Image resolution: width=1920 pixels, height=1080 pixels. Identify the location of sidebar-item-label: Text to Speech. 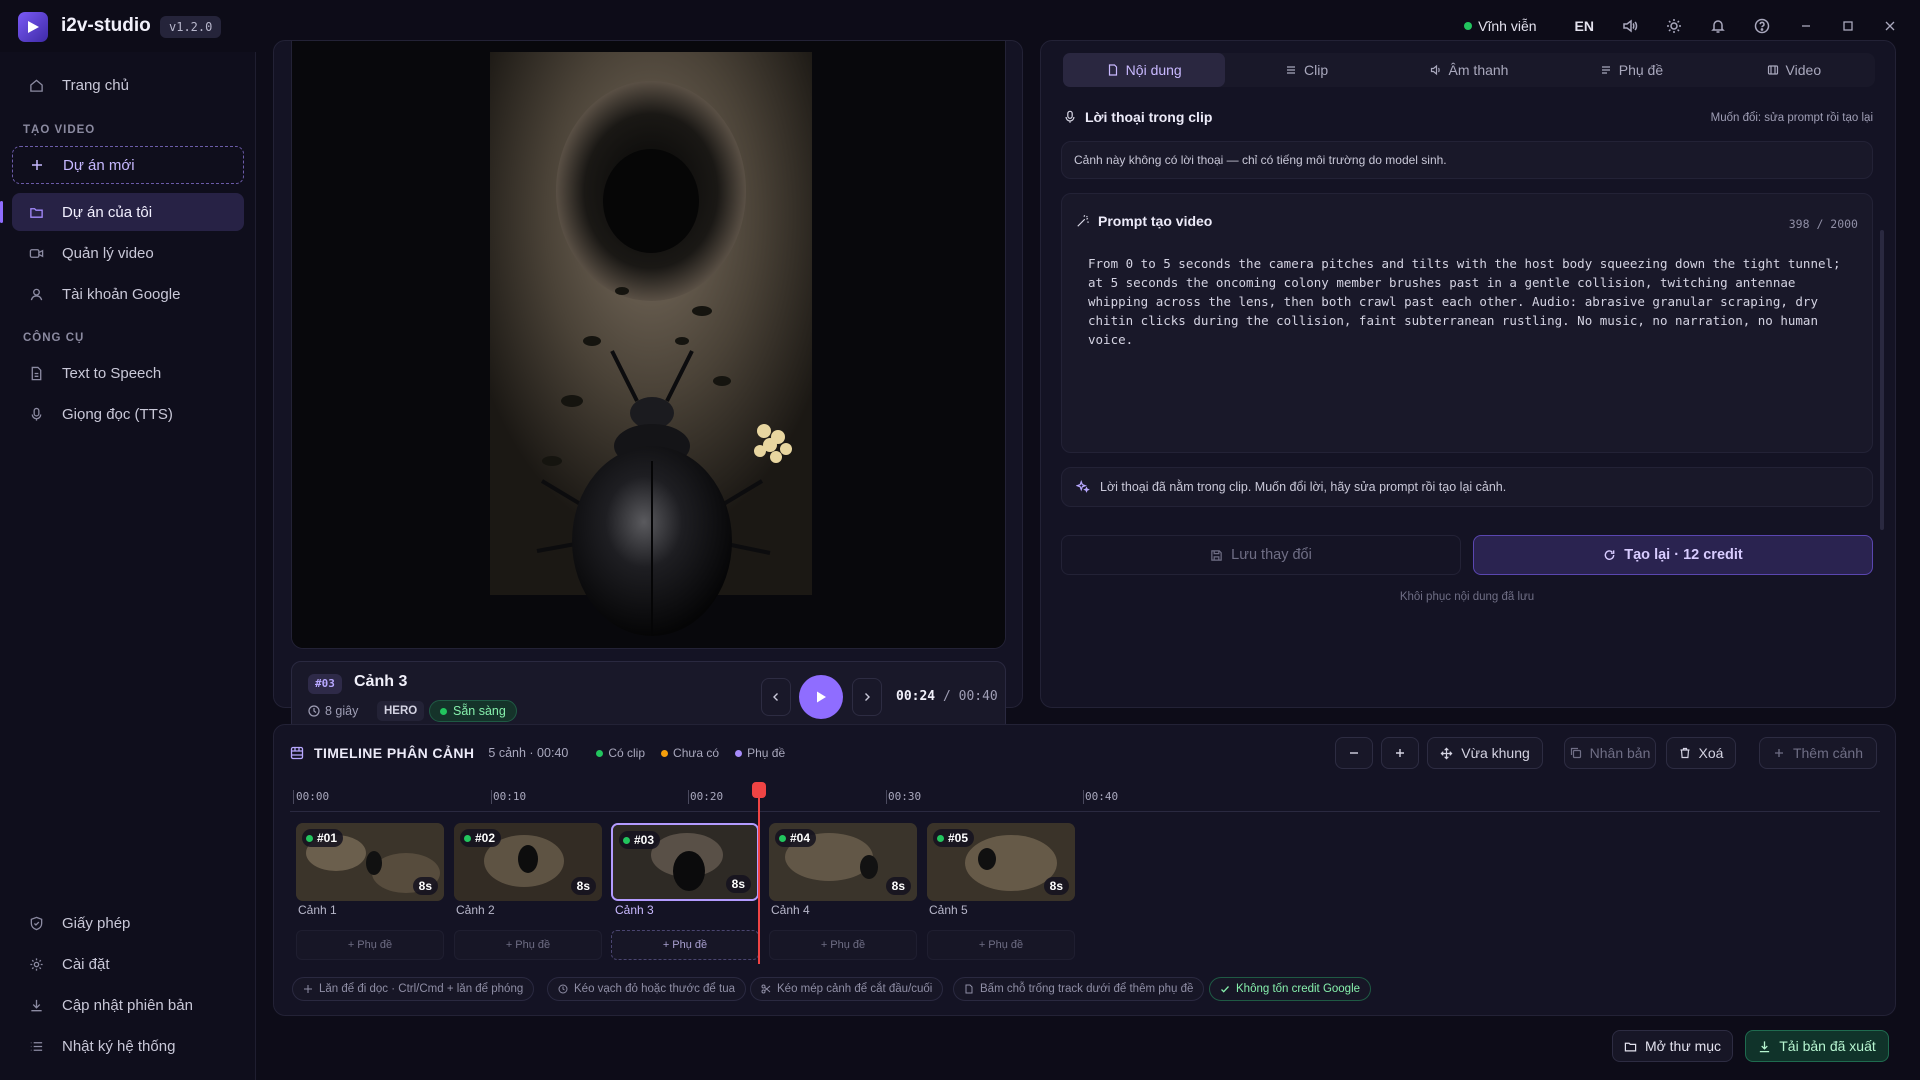
(112, 373).